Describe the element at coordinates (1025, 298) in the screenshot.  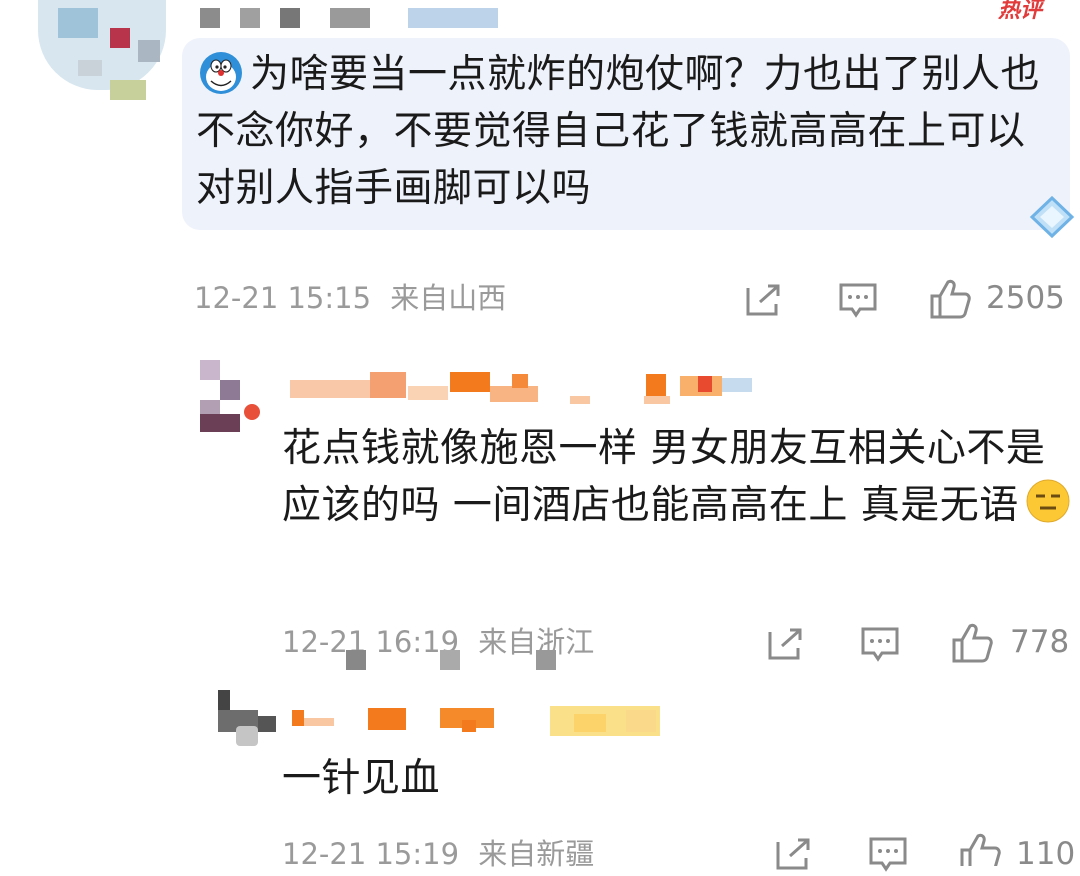
I see `like-count: 2505` at that location.